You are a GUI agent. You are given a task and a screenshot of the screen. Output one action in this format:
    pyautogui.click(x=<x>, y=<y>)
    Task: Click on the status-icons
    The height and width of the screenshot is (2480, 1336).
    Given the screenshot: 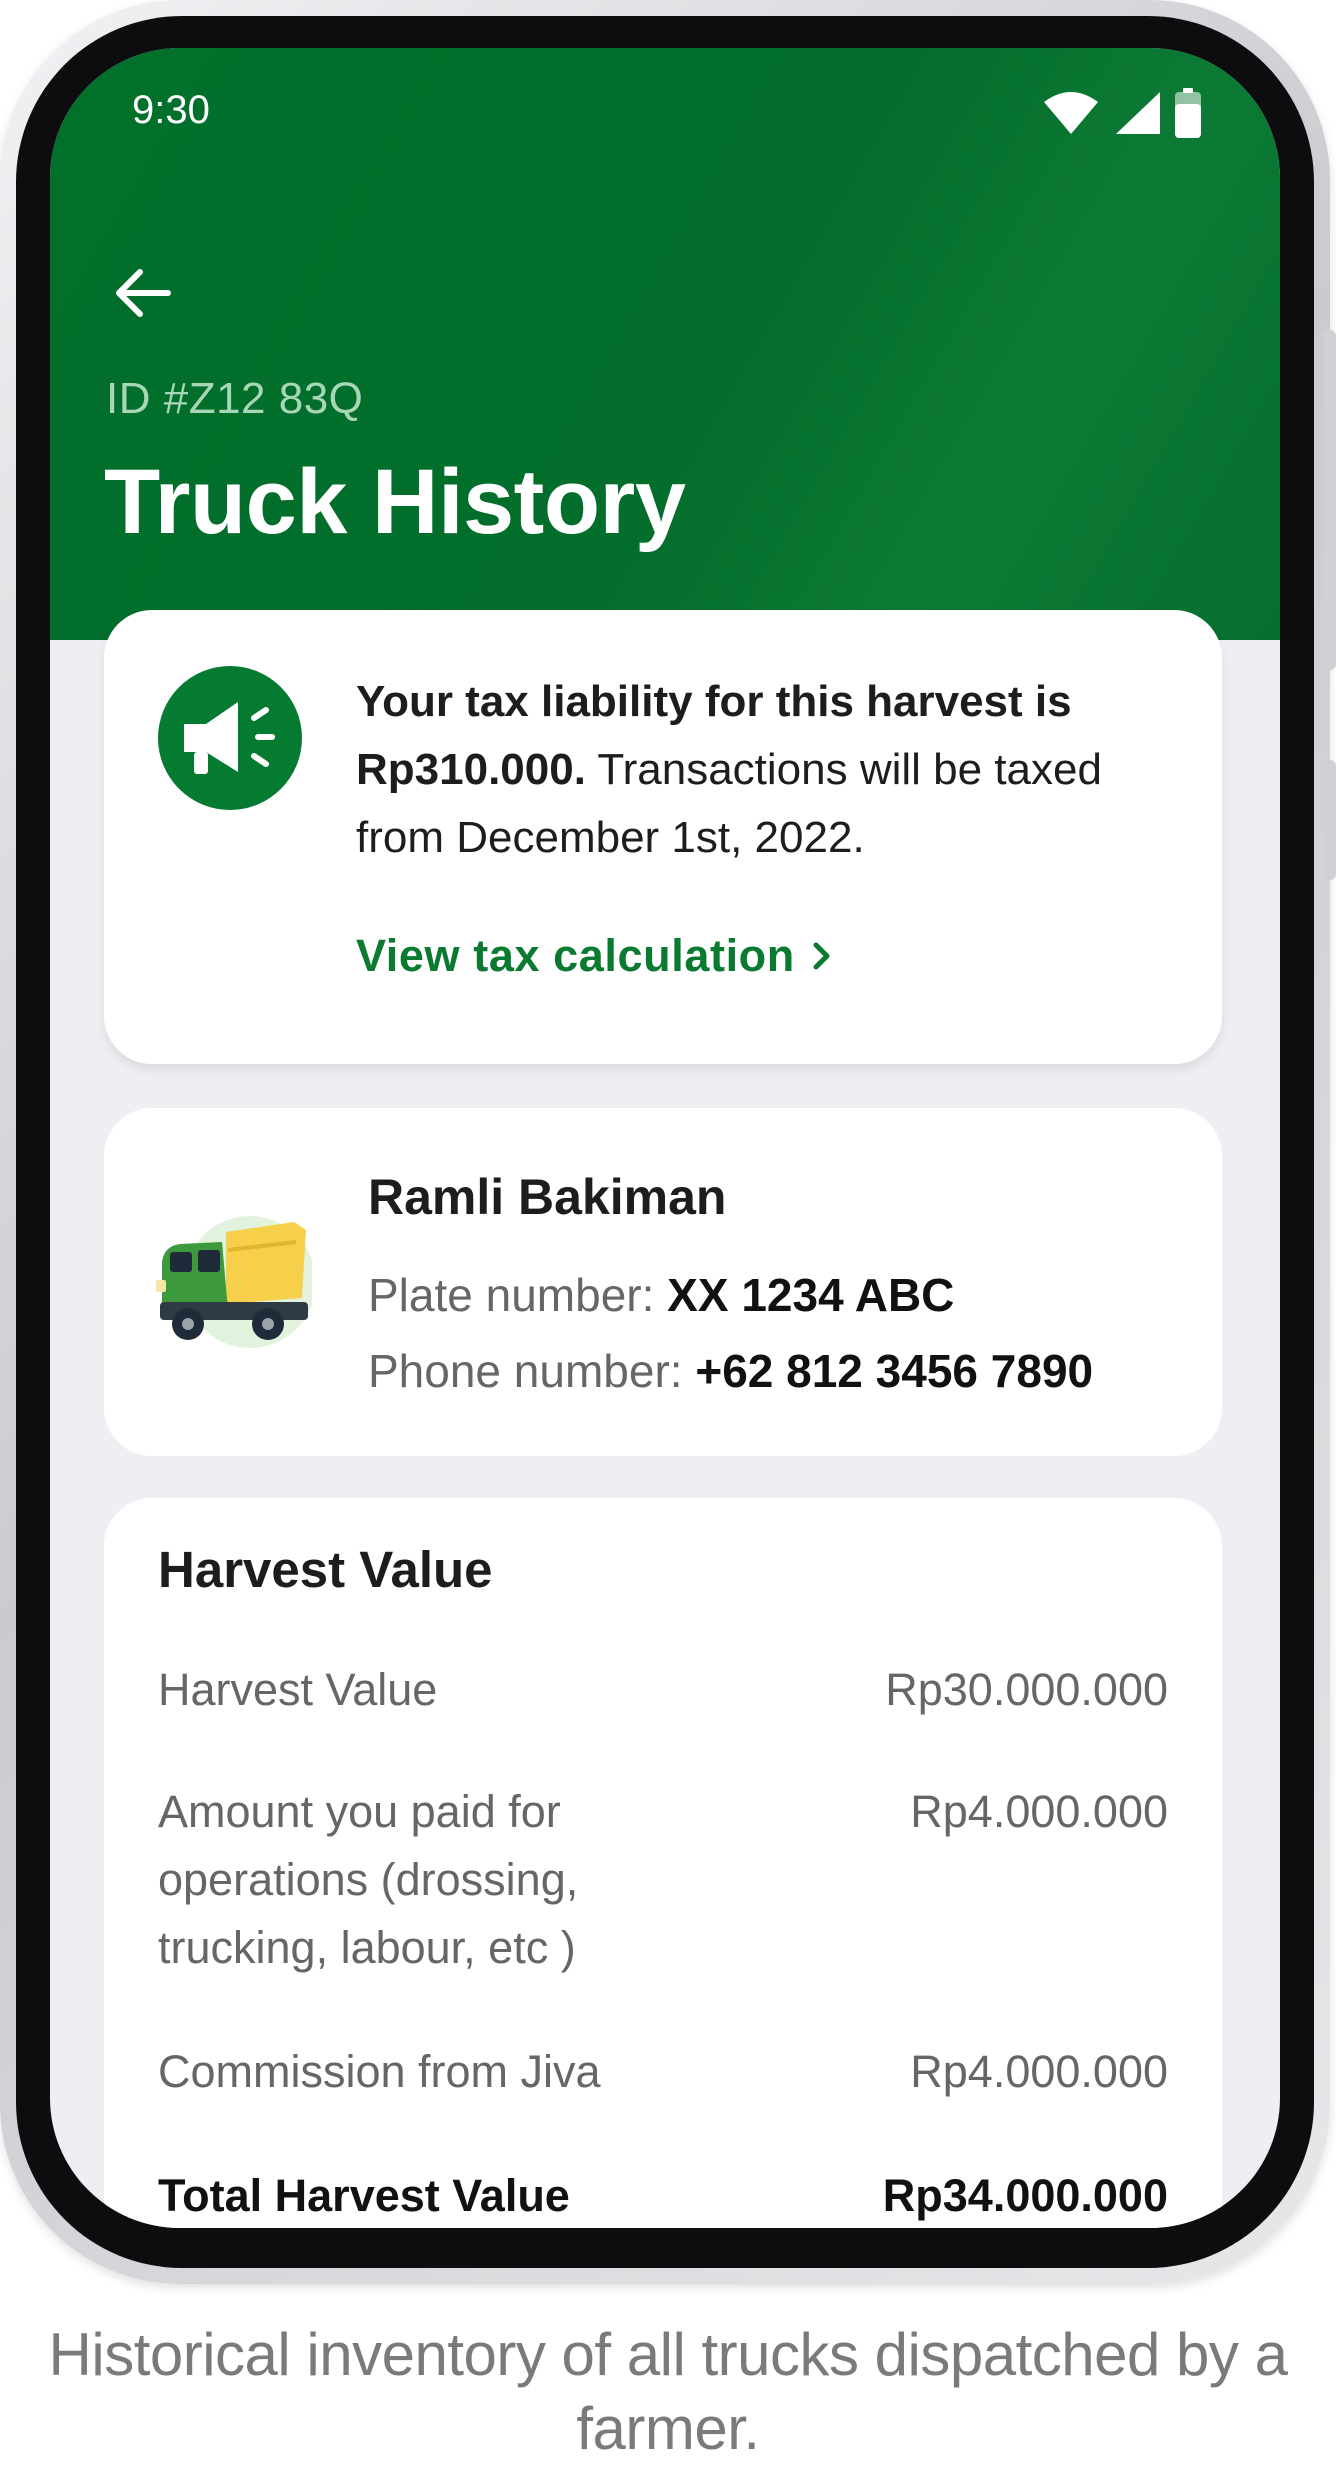 What is the action you would take?
    pyautogui.click(x=1122, y=113)
    